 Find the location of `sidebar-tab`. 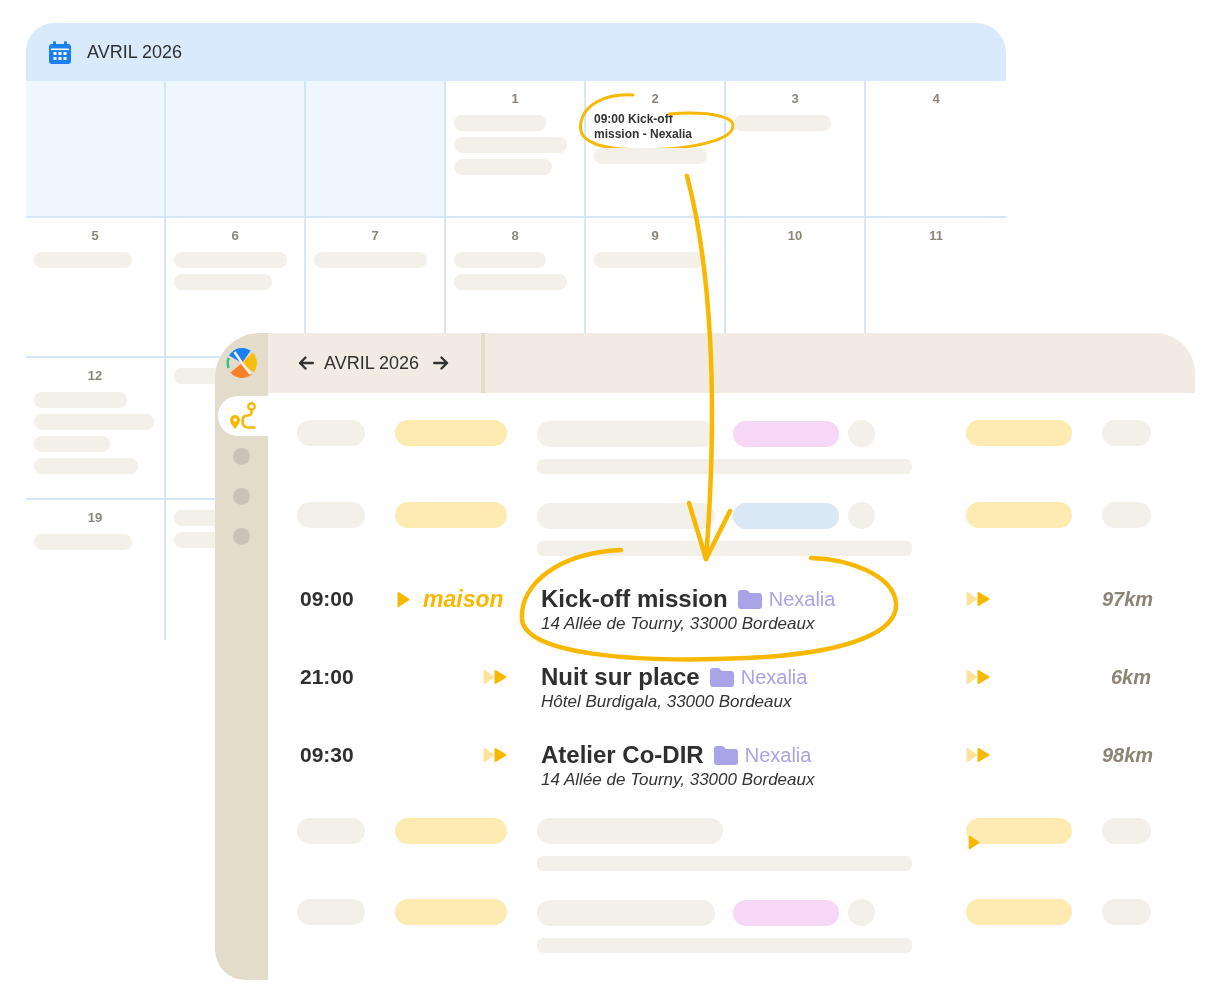

sidebar-tab is located at coordinates (243, 416).